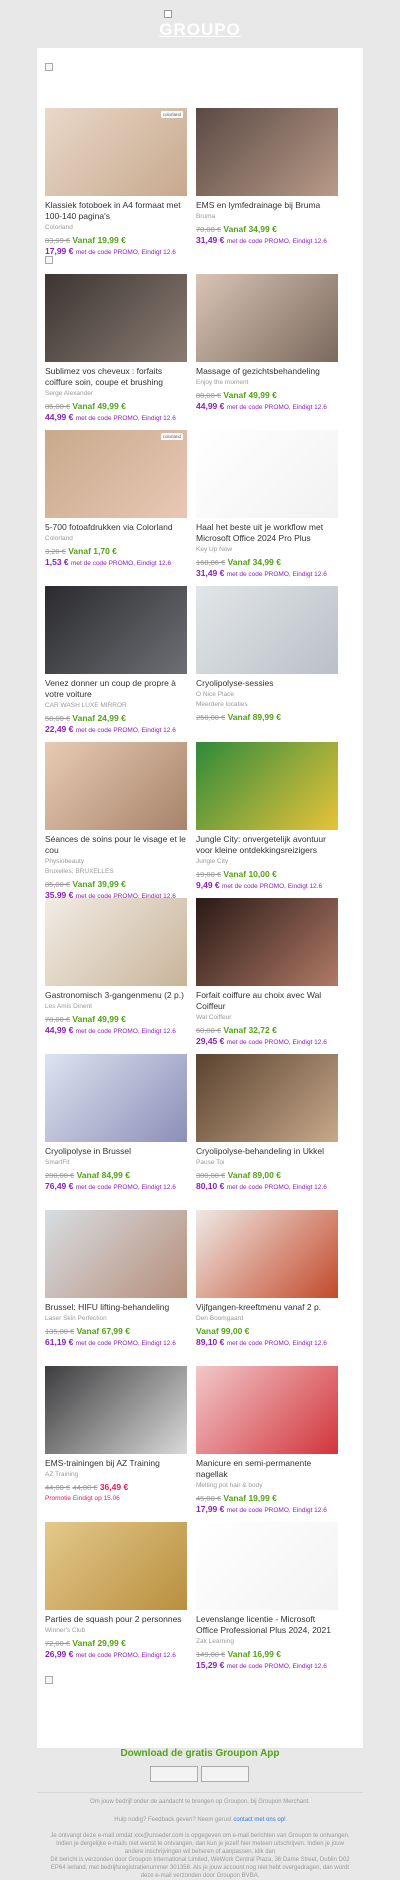 The height and width of the screenshot is (1880, 400). What do you see at coordinates (267, 371) in the screenshot?
I see `deal-title: Massage of gezichtsbehandeling` at bounding box center [267, 371].